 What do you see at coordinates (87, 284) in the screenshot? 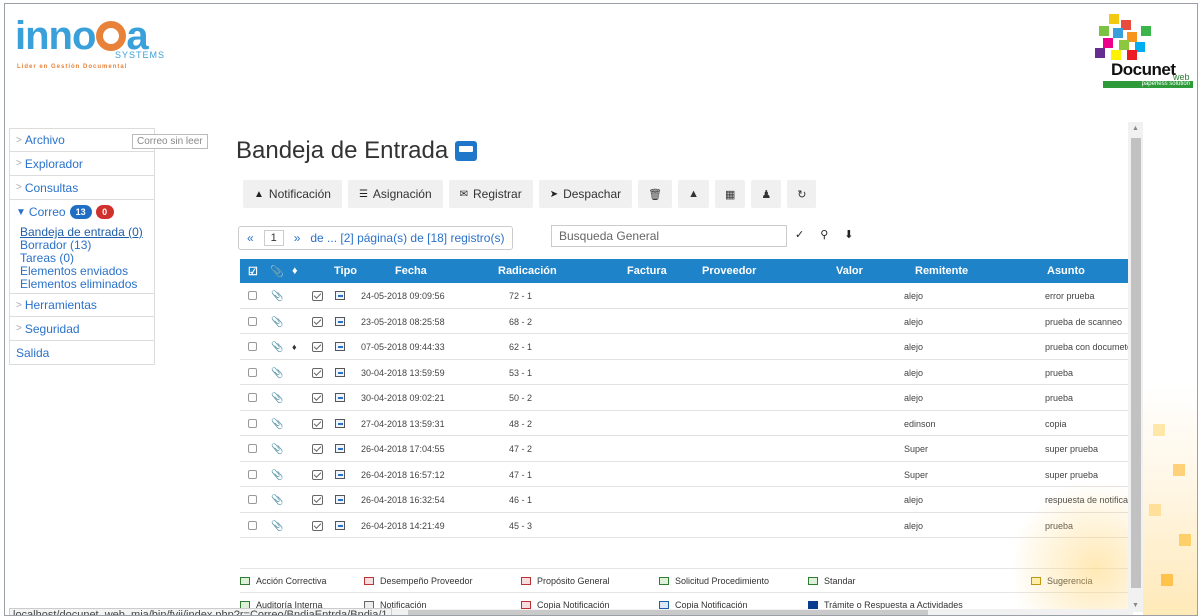
I see `submenu-elementos-eliminados: Elementos eliminados` at bounding box center [87, 284].